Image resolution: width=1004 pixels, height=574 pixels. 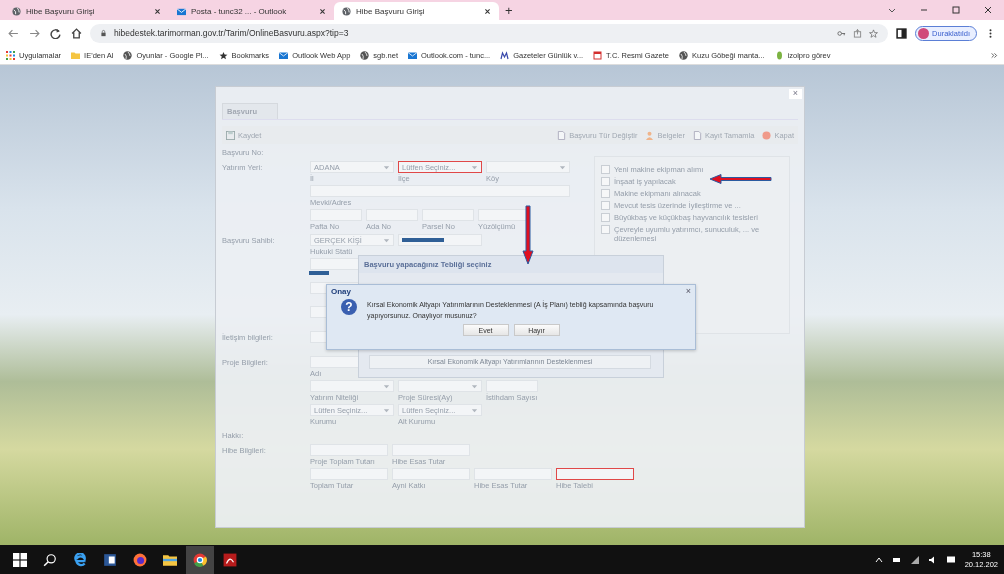 I want to click on folder-icon, so click(x=76, y=55).